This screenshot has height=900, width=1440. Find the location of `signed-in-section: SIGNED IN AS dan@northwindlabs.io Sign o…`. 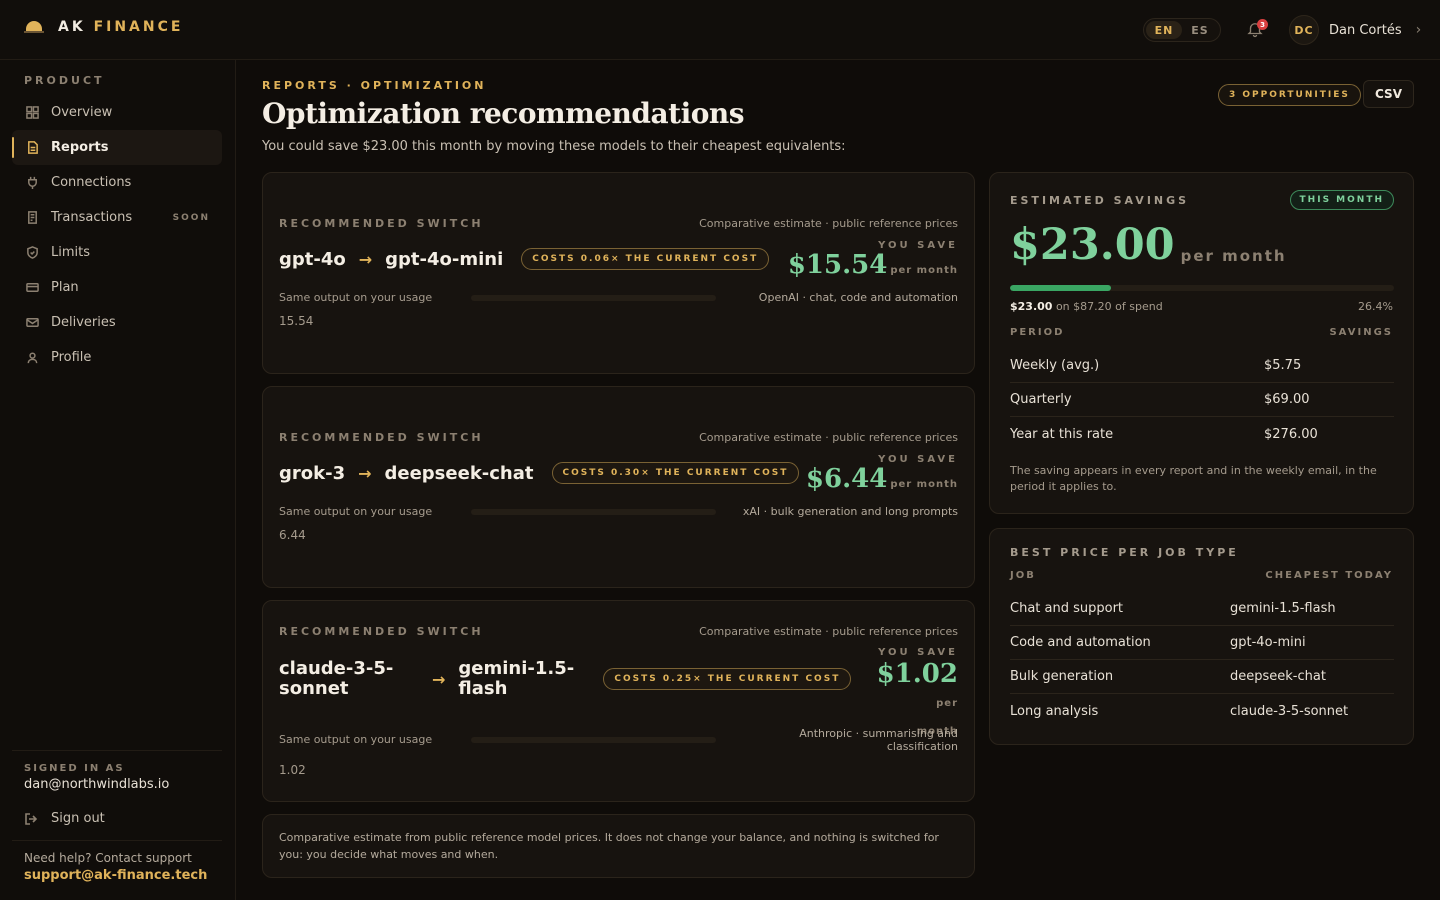

signed-in-section: SIGNED IN AS dan@northwindlabs.io Sign o… is located at coordinates (117, 788).